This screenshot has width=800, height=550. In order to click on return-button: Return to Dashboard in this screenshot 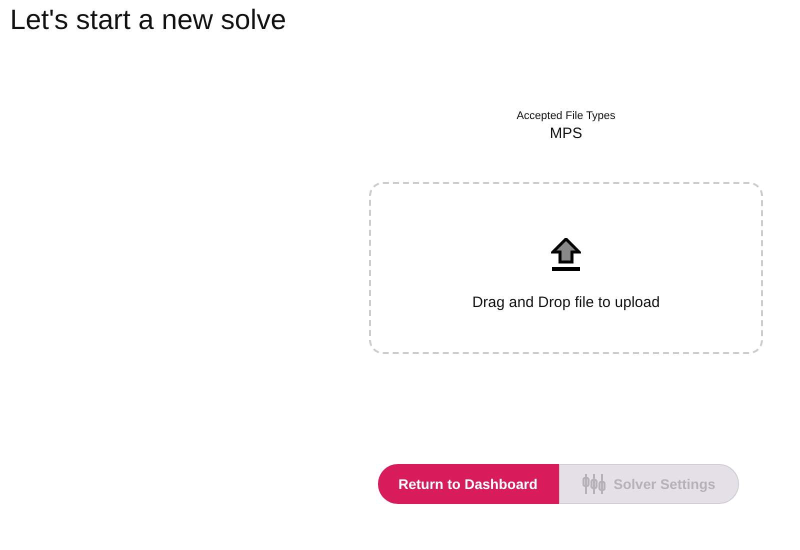, I will do `click(468, 484)`.